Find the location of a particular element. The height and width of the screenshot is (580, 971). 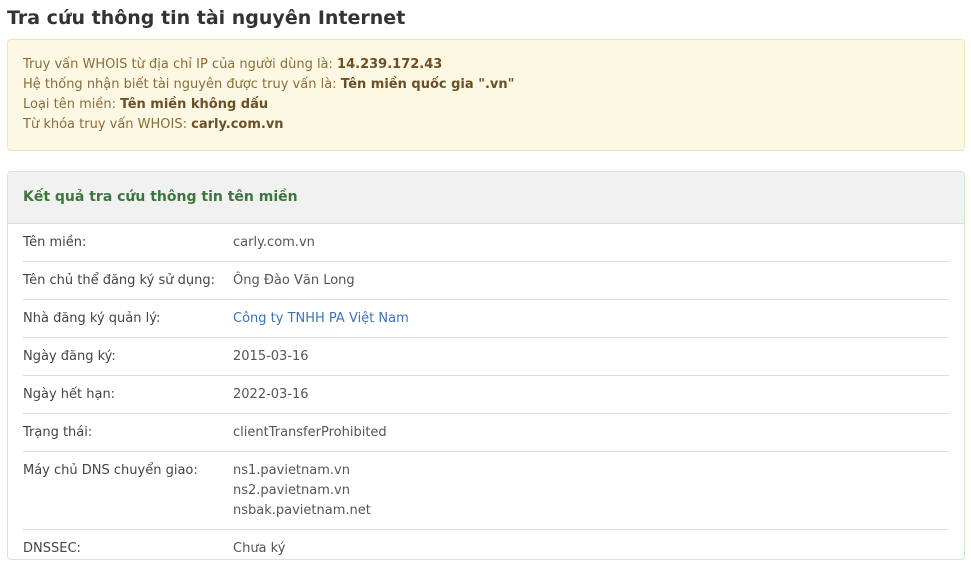

dns-server-1: ns1.pavietnam.vn is located at coordinates (291, 470).